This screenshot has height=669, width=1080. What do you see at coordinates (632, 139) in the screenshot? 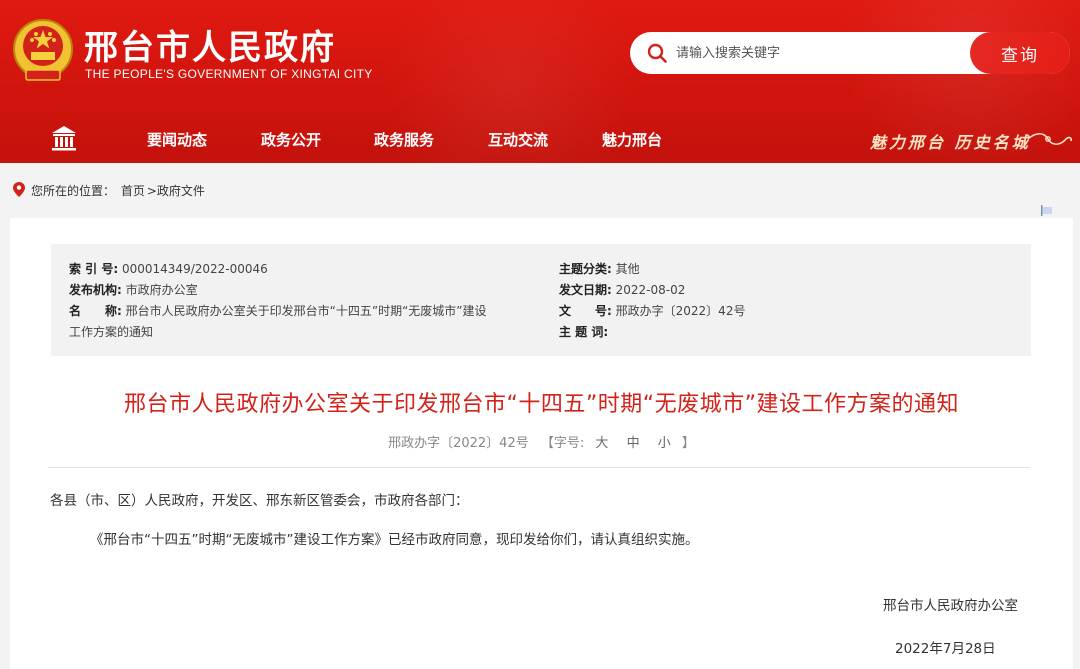
I see `nav-item-charm-xingtai: 魅力邢台` at bounding box center [632, 139].